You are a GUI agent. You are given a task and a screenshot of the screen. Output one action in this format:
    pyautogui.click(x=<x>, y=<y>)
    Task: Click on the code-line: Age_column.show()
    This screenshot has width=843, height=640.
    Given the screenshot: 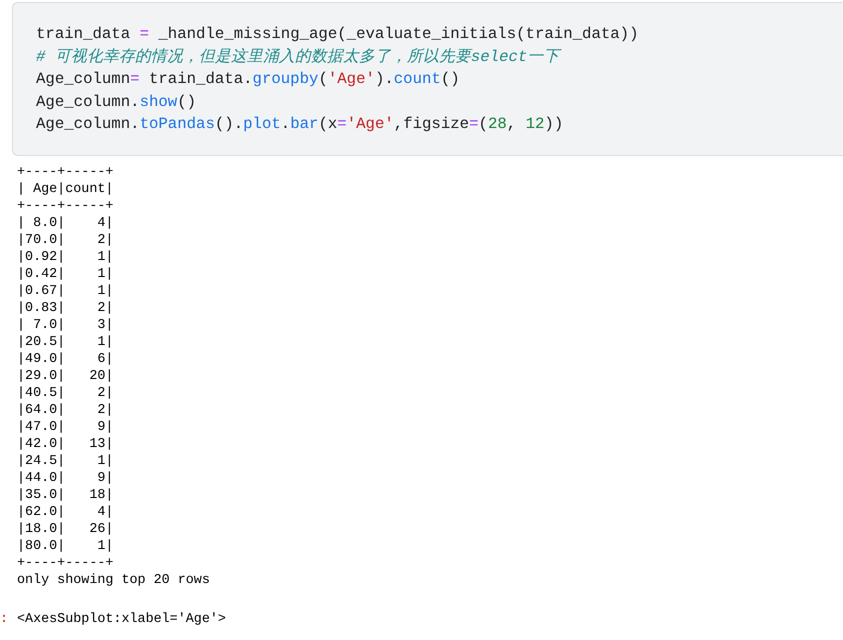 What is the action you would take?
    pyautogui.click(x=116, y=102)
    